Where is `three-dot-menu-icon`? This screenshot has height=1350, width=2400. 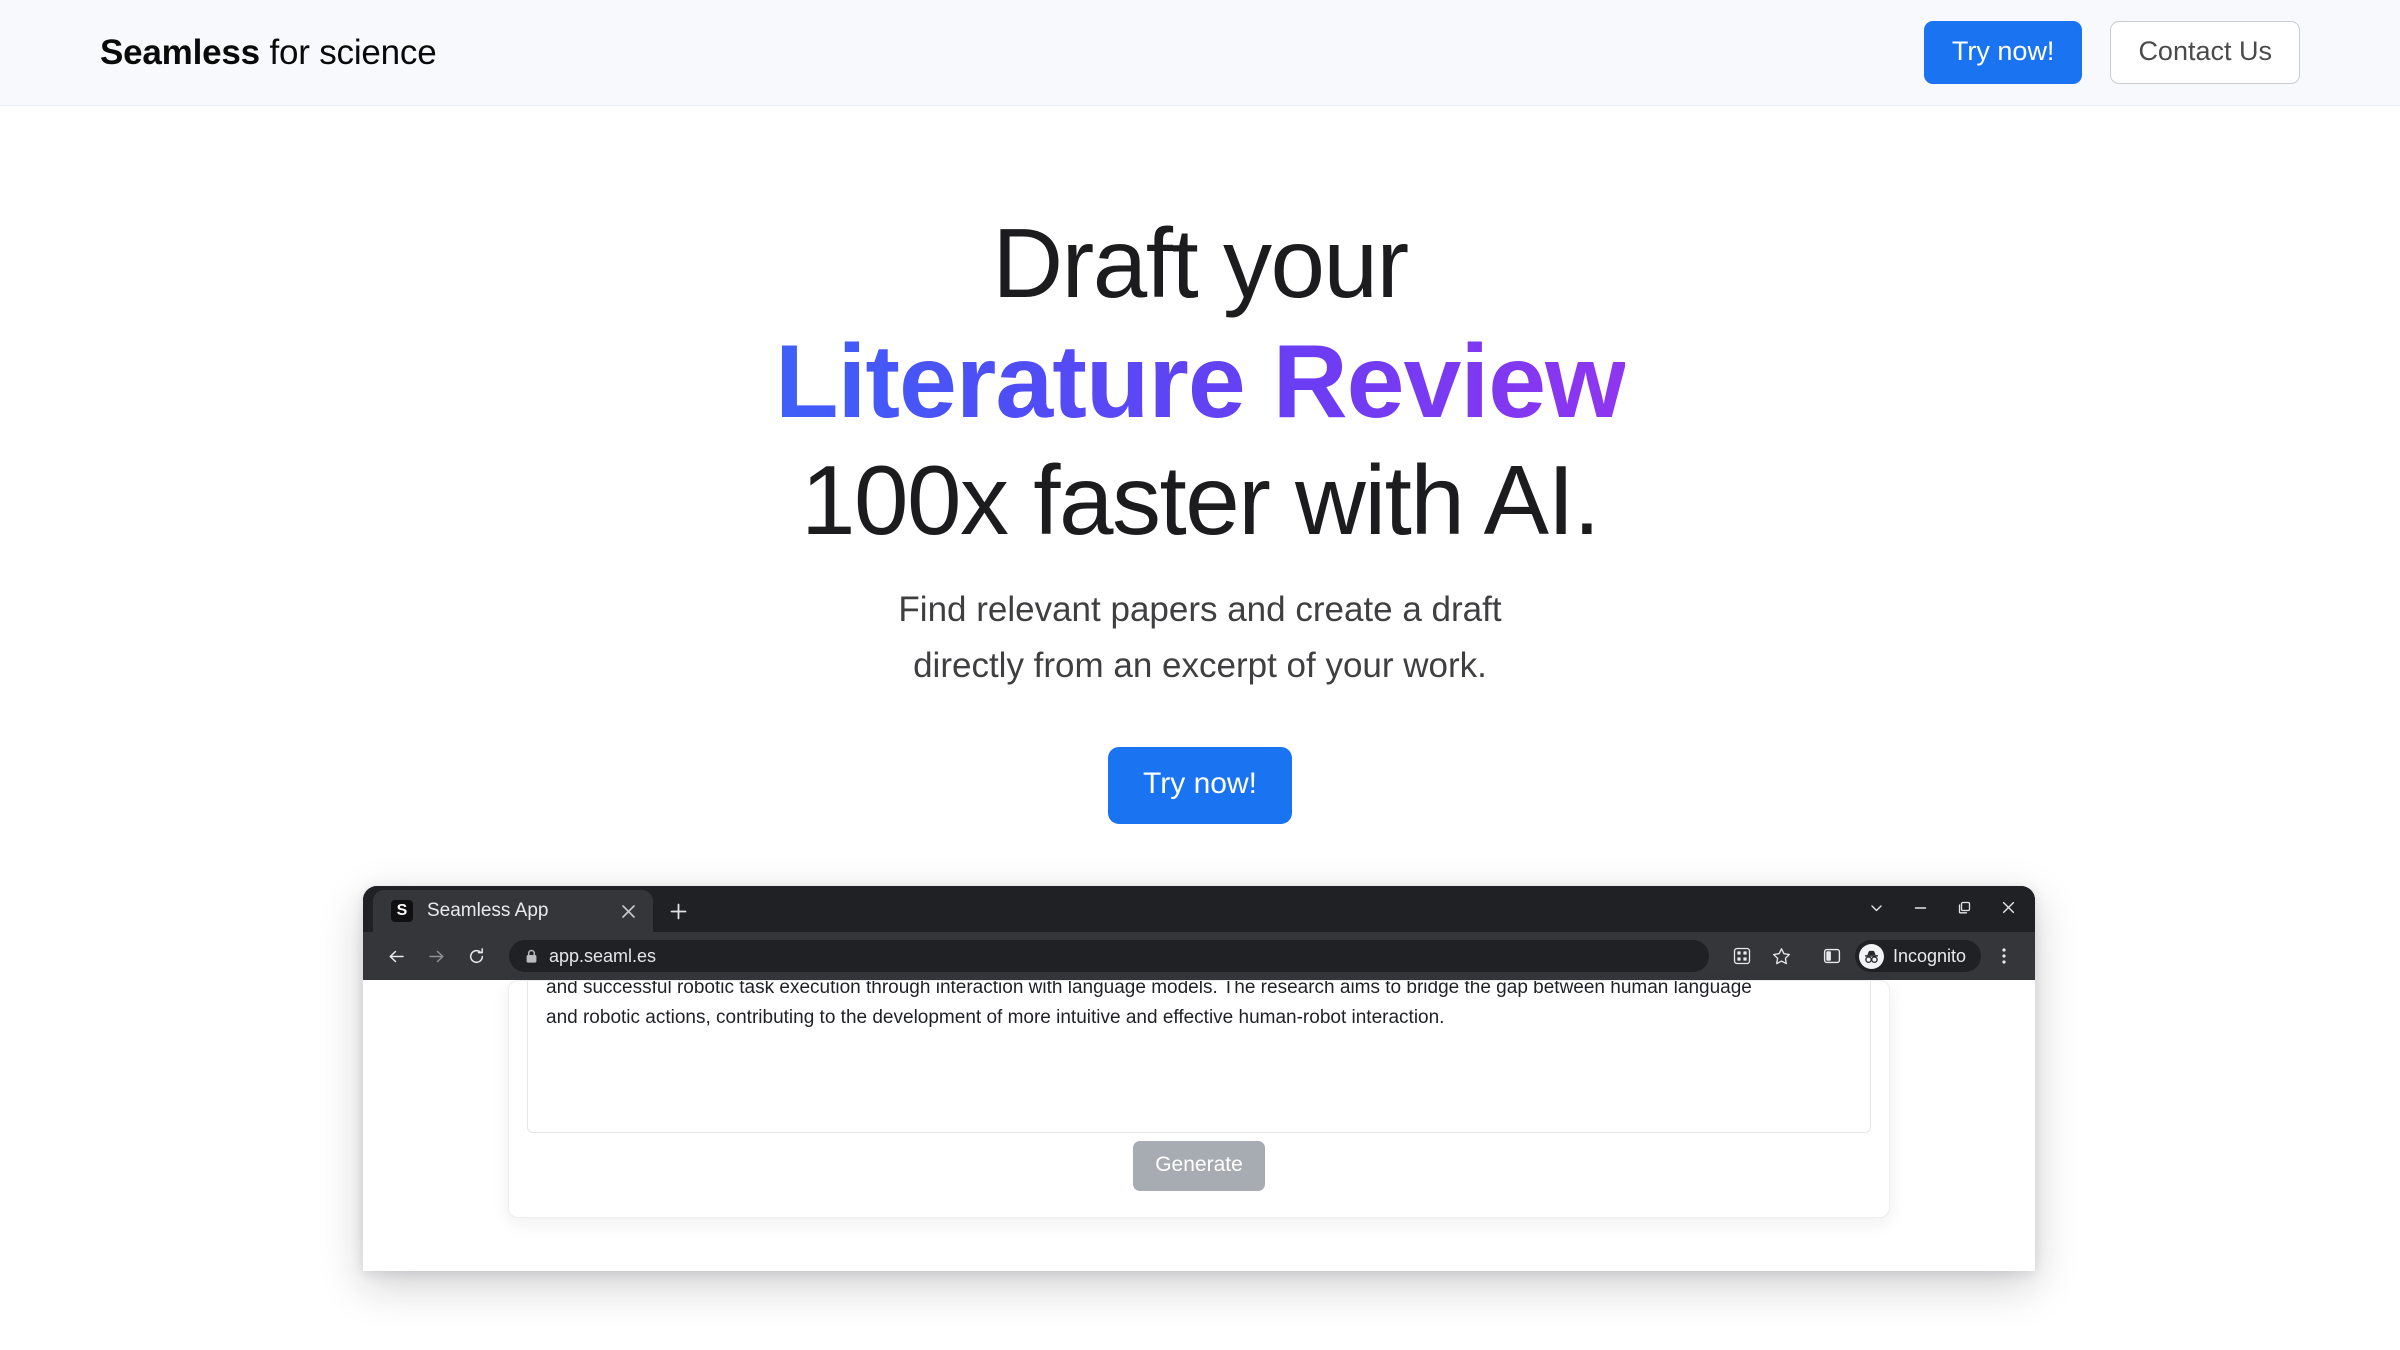
three-dot-menu-icon is located at coordinates (2004, 956).